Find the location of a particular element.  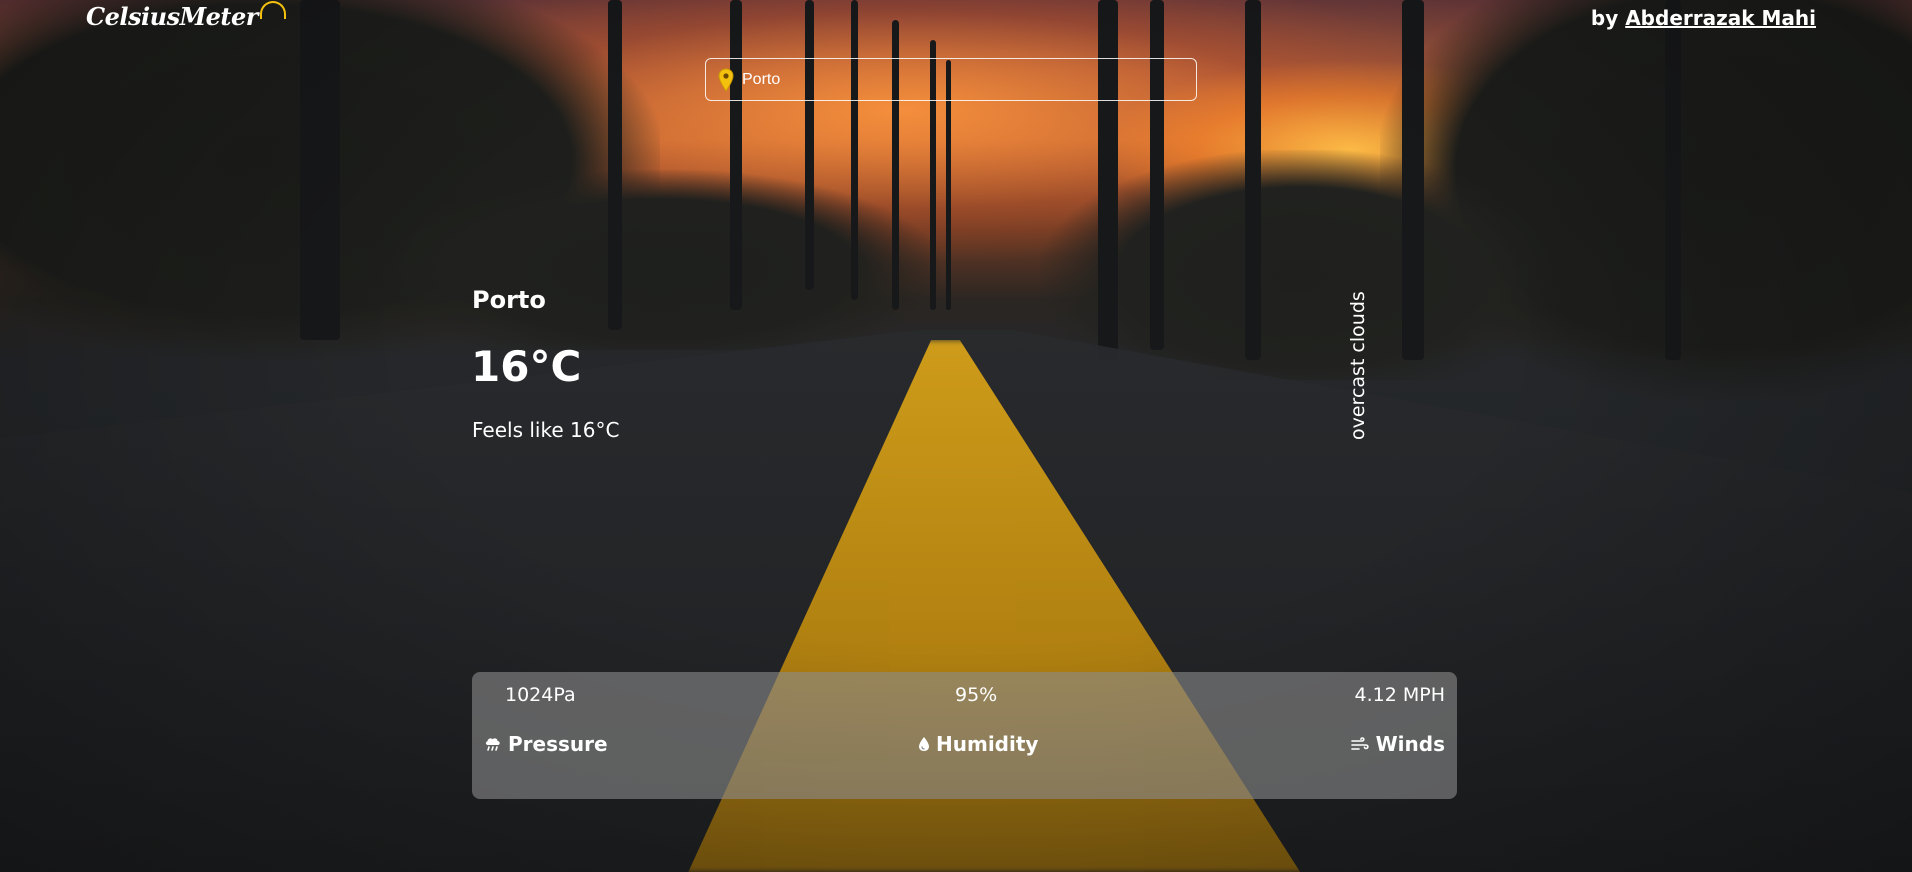

feels-like: Feels like 16°C is located at coordinates (546, 430).